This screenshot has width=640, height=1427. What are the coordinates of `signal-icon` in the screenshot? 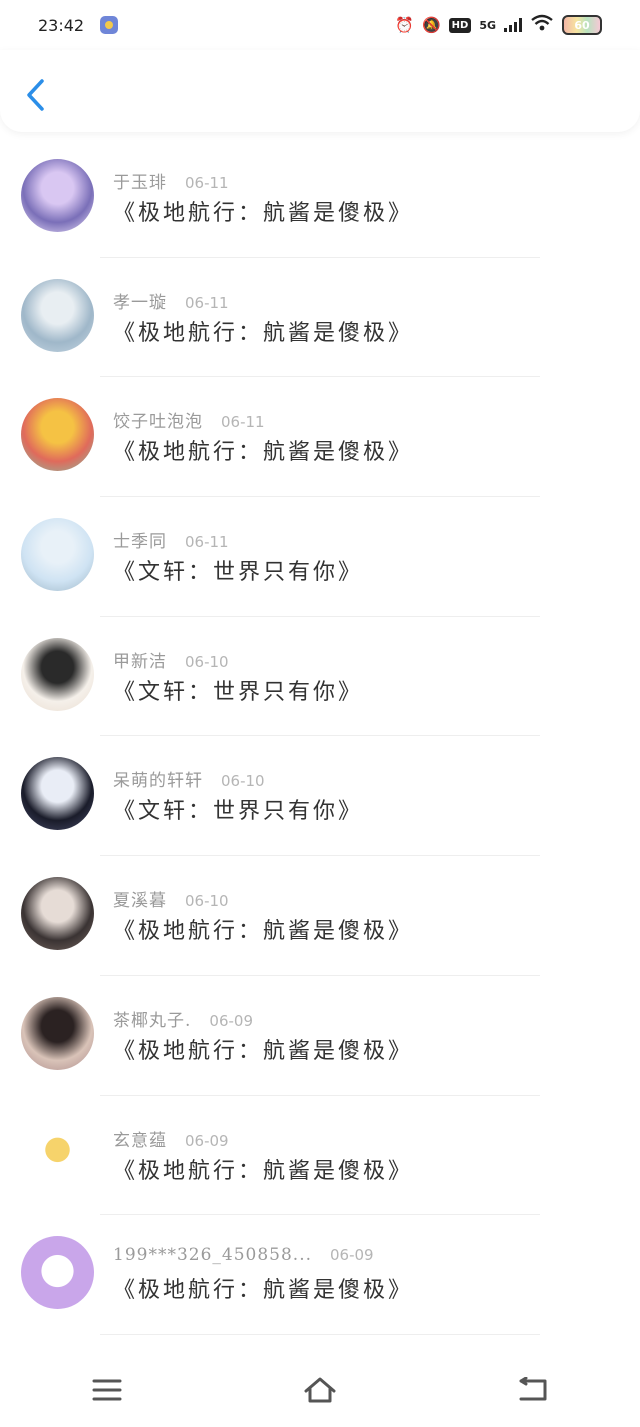 It's located at (513, 25).